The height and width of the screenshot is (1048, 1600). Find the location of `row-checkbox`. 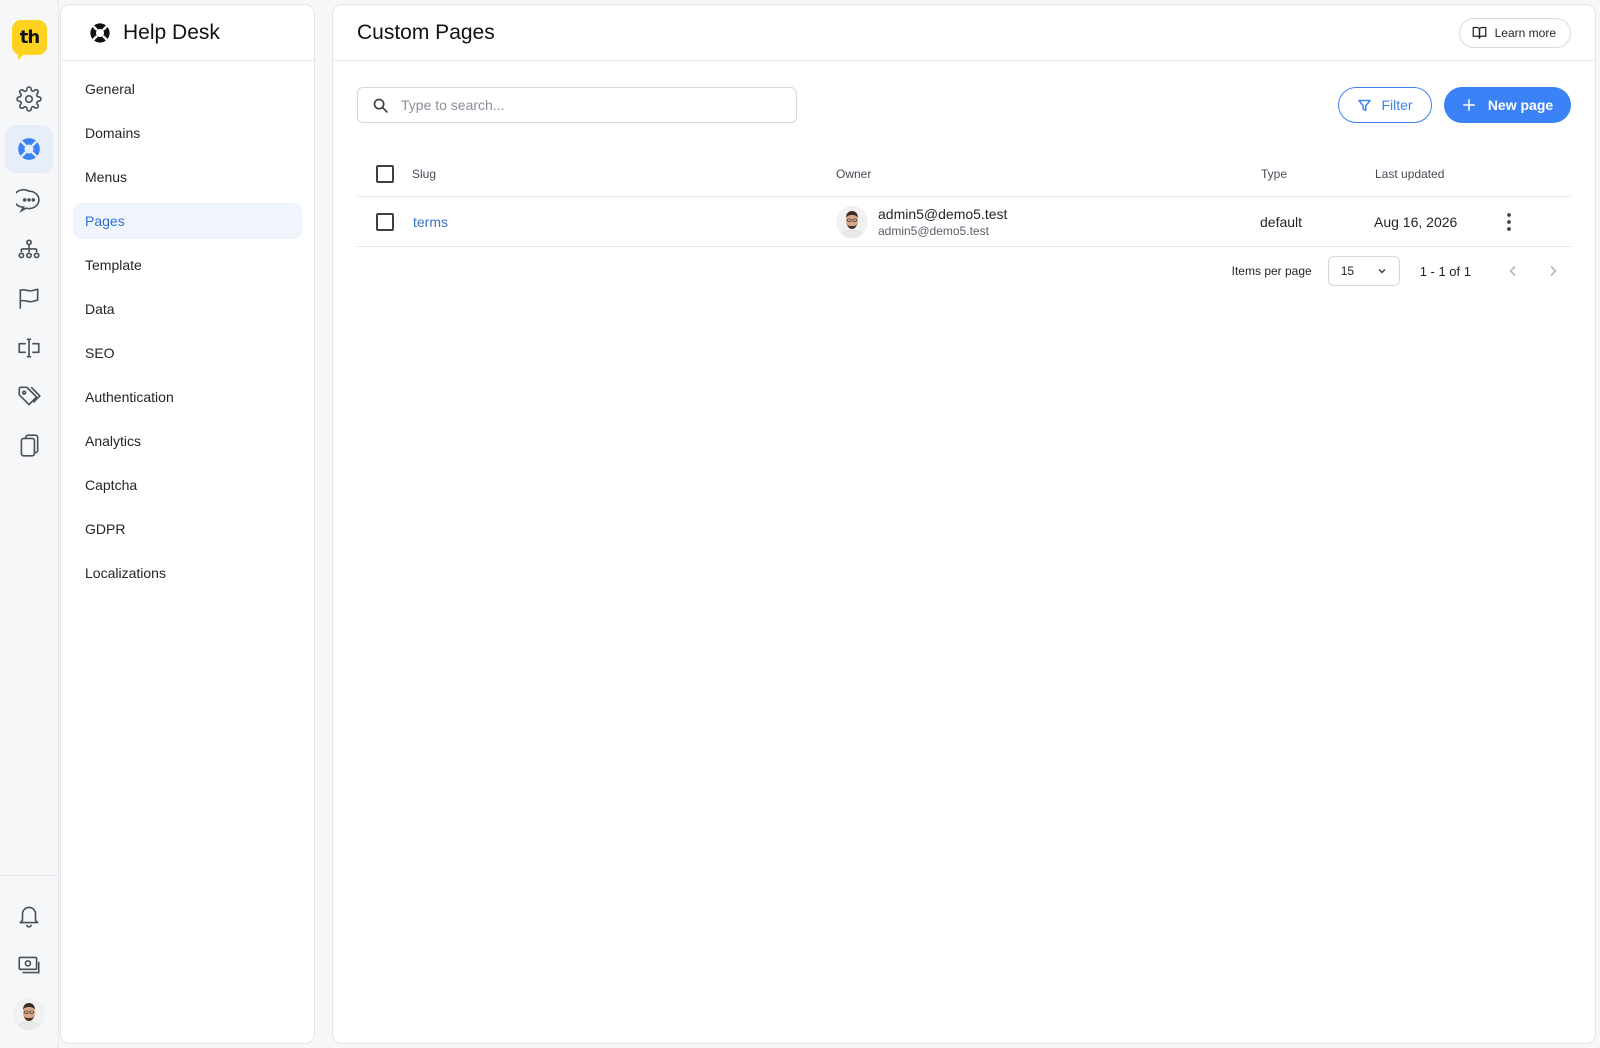

row-checkbox is located at coordinates (385, 221).